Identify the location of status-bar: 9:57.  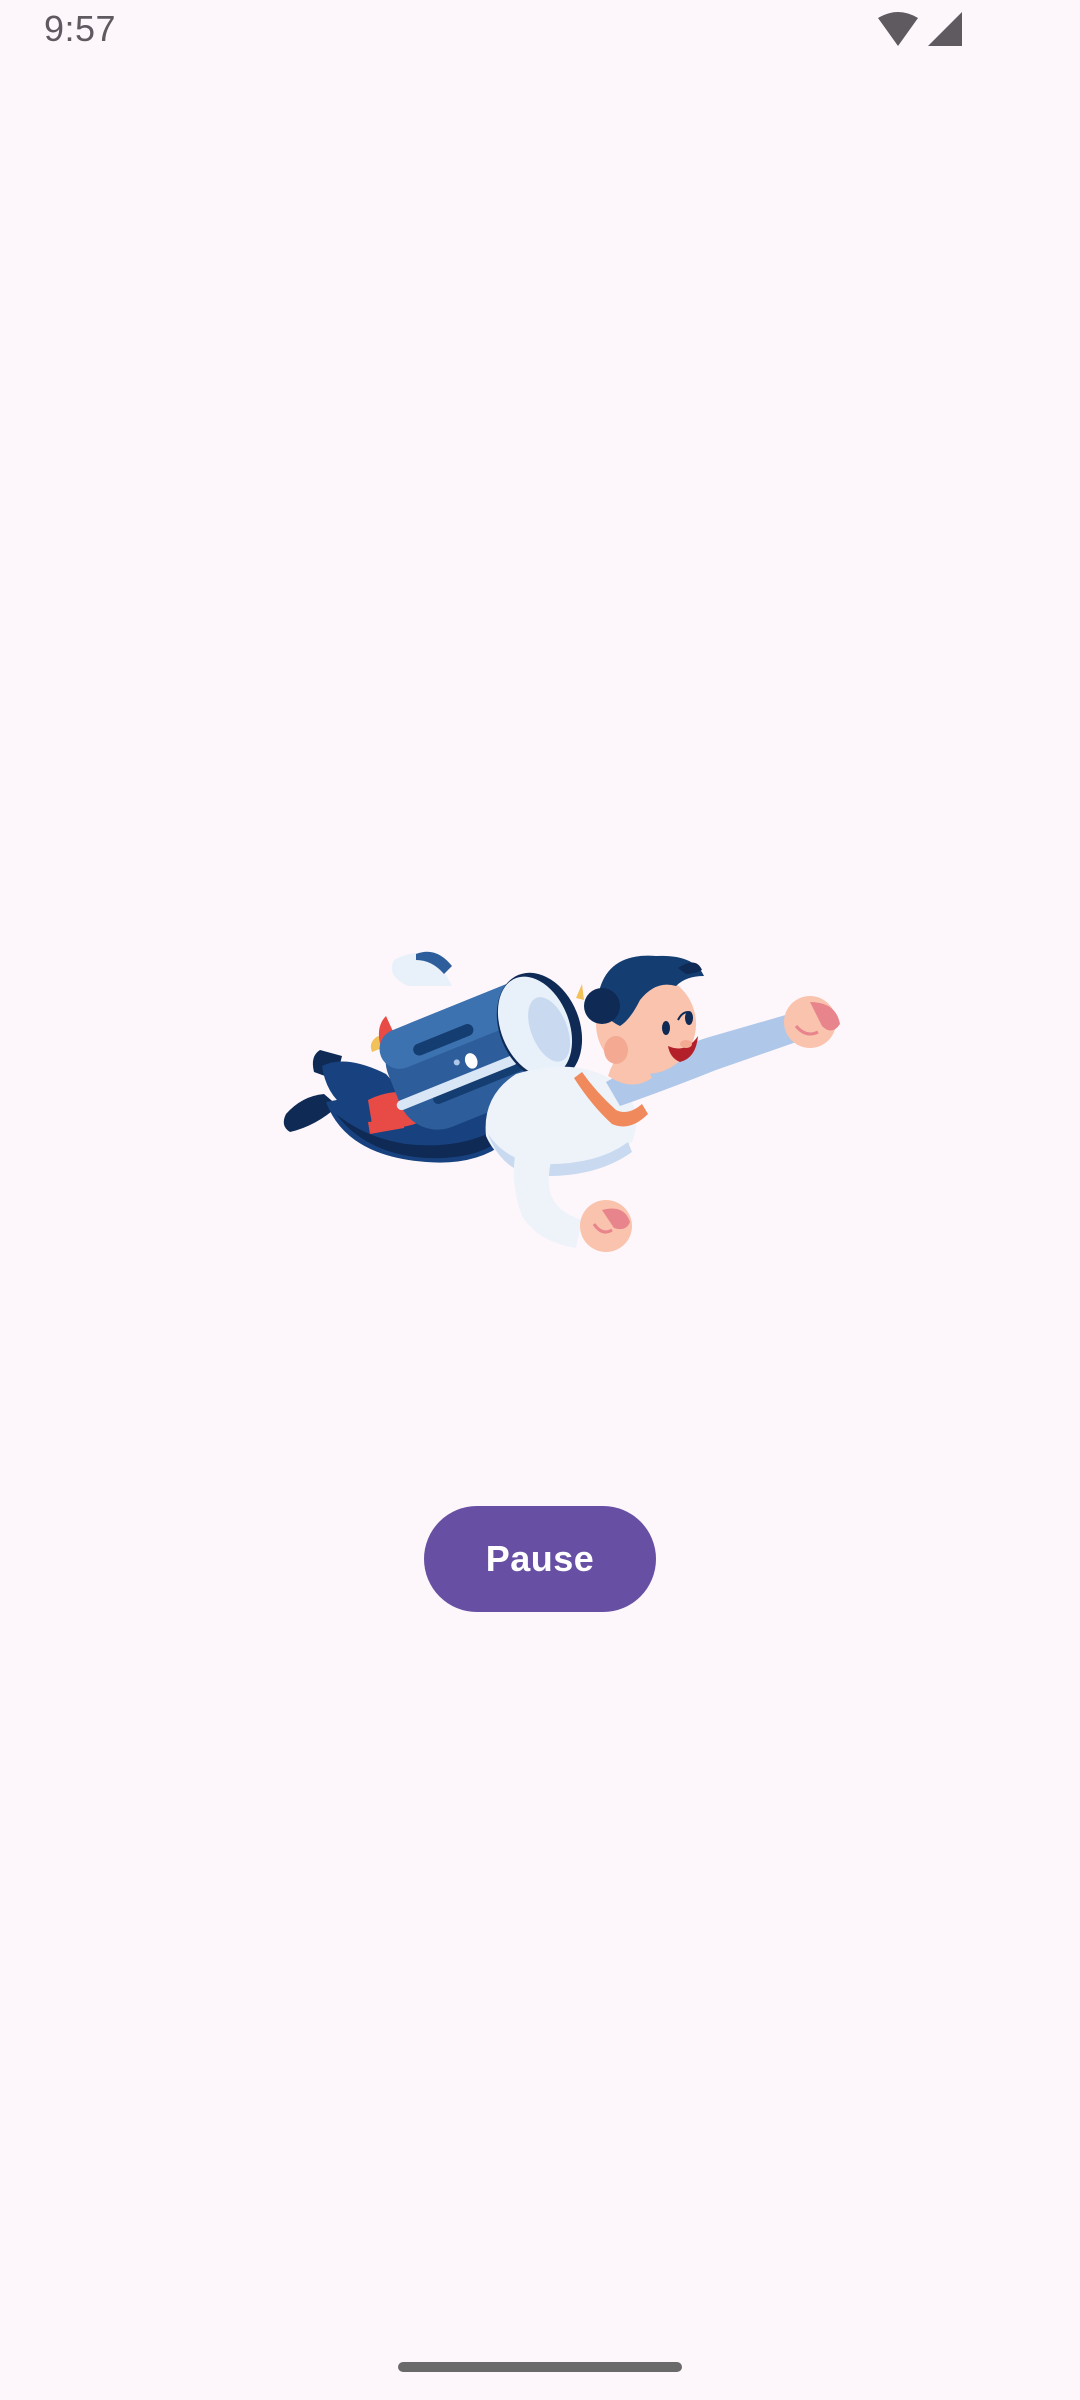
(540, 32).